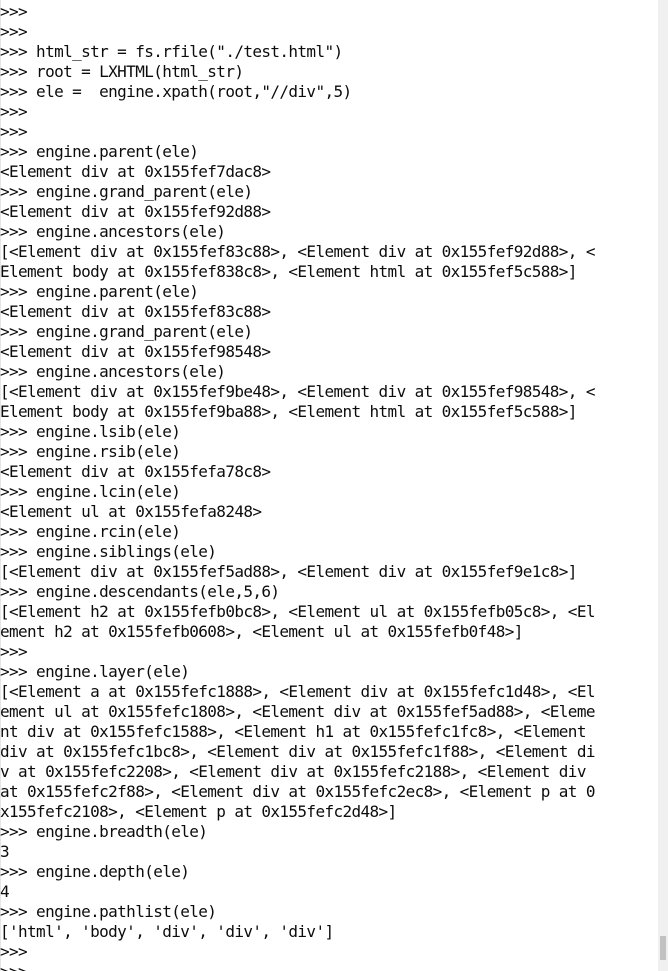  Describe the element at coordinates (104, 831) in the screenshot. I see `console-line: >>> engine.breadth(ele)` at that location.